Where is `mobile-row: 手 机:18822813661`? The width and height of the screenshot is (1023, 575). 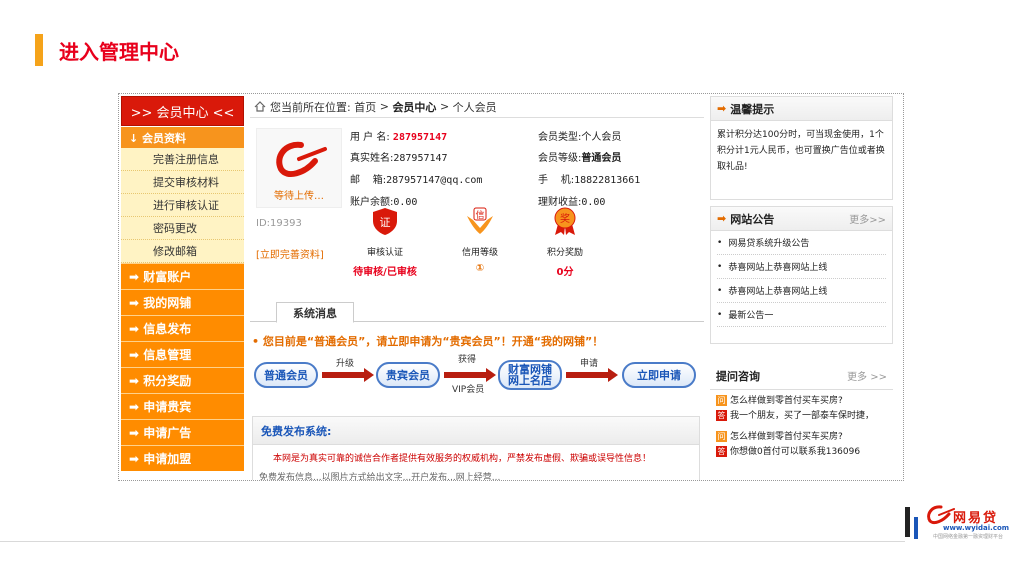 mobile-row: 手 机:18822813661 is located at coordinates (589, 178).